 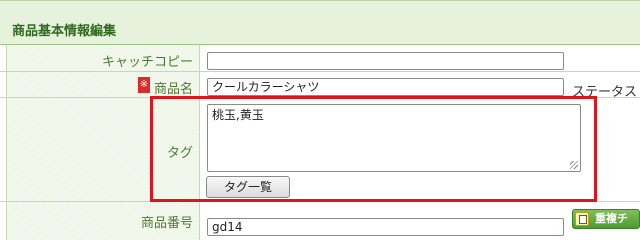 What do you see at coordinates (238, 115) in the screenshot?
I see `tags-text: 桃玉,黄玉` at bounding box center [238, 115].